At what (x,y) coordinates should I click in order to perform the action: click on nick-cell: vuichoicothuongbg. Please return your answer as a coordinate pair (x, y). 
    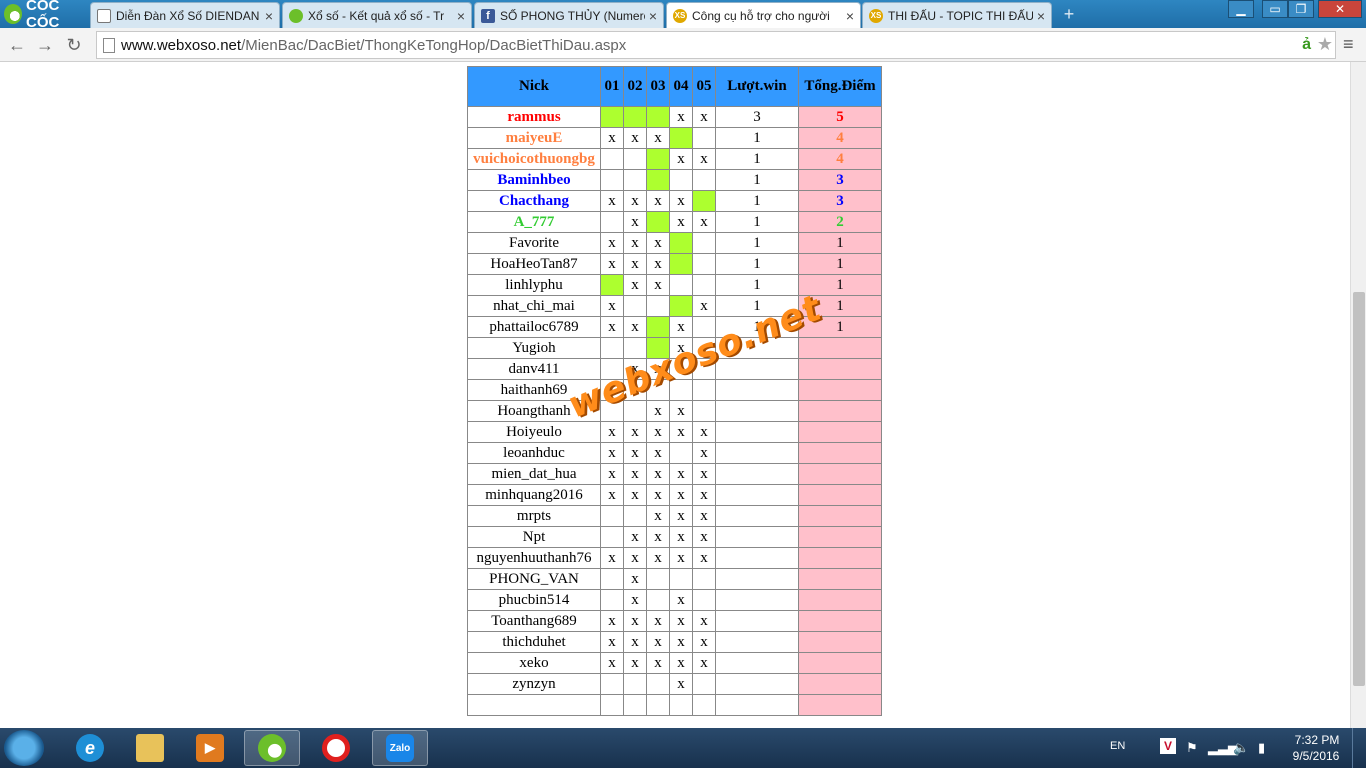
    Looking at the image, I should click on (534, 159).